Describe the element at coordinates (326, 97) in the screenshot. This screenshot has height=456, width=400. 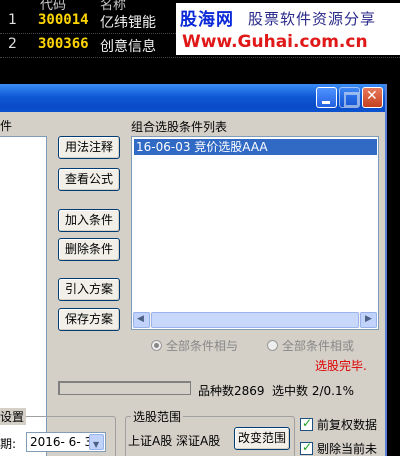
I see `minimize-icon` at that location.